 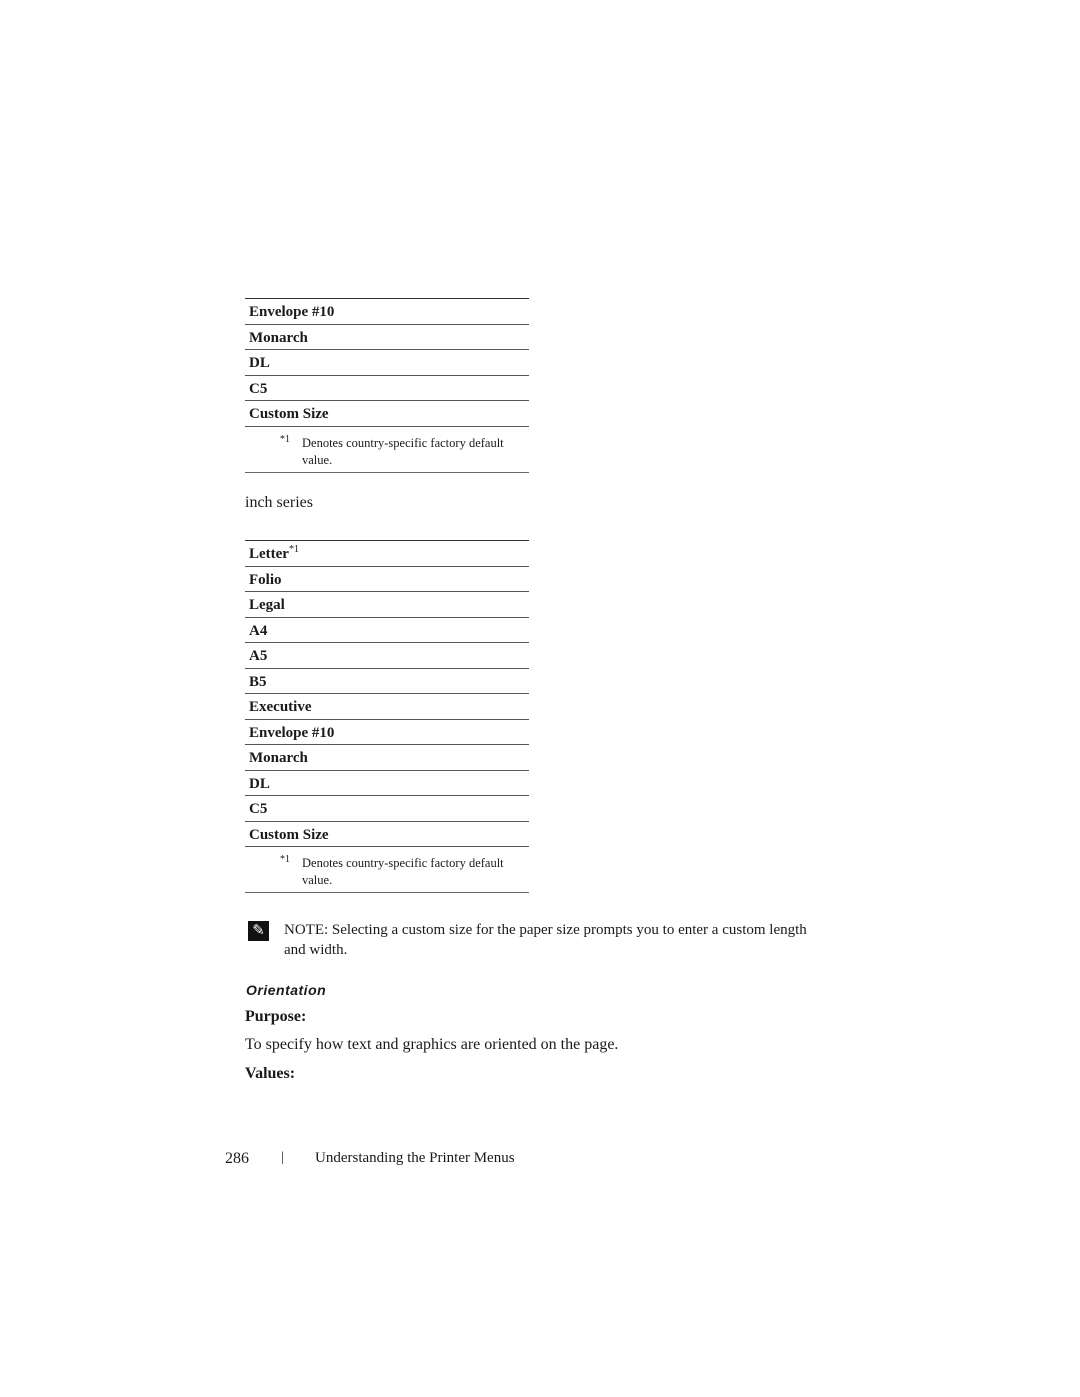 I want to click on table-row: Folio, so click(x=387, y=579).